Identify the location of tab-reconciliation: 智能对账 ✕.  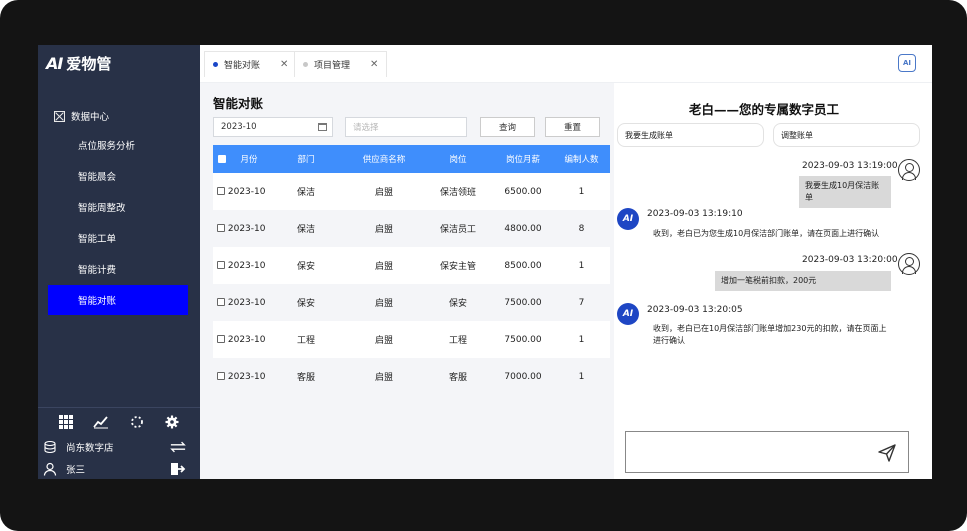
(251, 64).